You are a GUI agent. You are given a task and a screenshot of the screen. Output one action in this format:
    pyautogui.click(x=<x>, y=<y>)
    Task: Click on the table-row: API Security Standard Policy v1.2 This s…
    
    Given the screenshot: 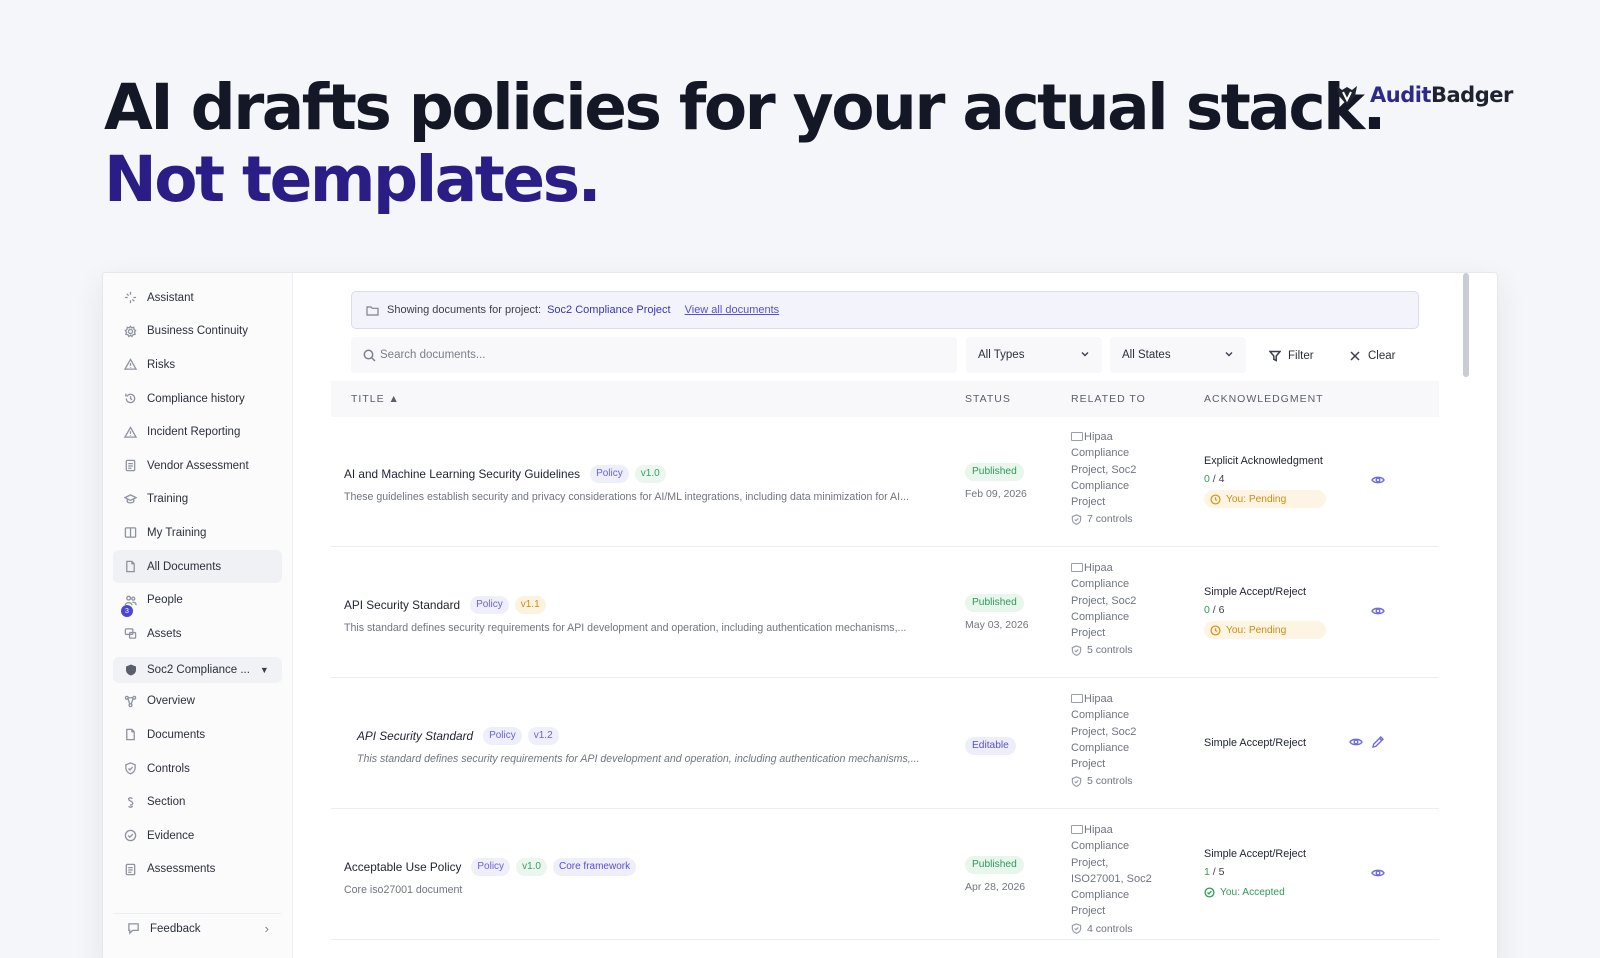 What is the action you would take?
    pyautogui.click(x=885, y=744)
    